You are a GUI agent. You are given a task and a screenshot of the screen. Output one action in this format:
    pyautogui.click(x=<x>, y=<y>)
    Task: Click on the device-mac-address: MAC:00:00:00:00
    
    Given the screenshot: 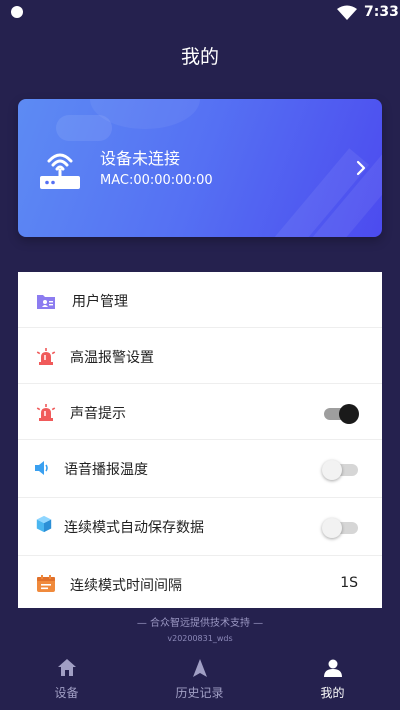 What is the action you would take?
    pyautogui.click(x=156, y=180)
    